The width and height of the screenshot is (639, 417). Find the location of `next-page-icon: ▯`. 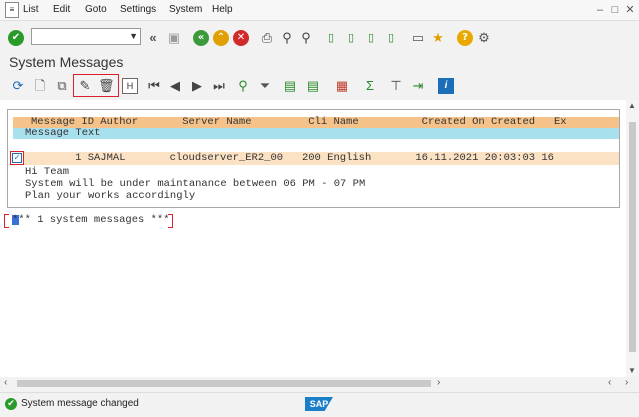

next-page-icon: ▯ is located at coordinates (371, 38).